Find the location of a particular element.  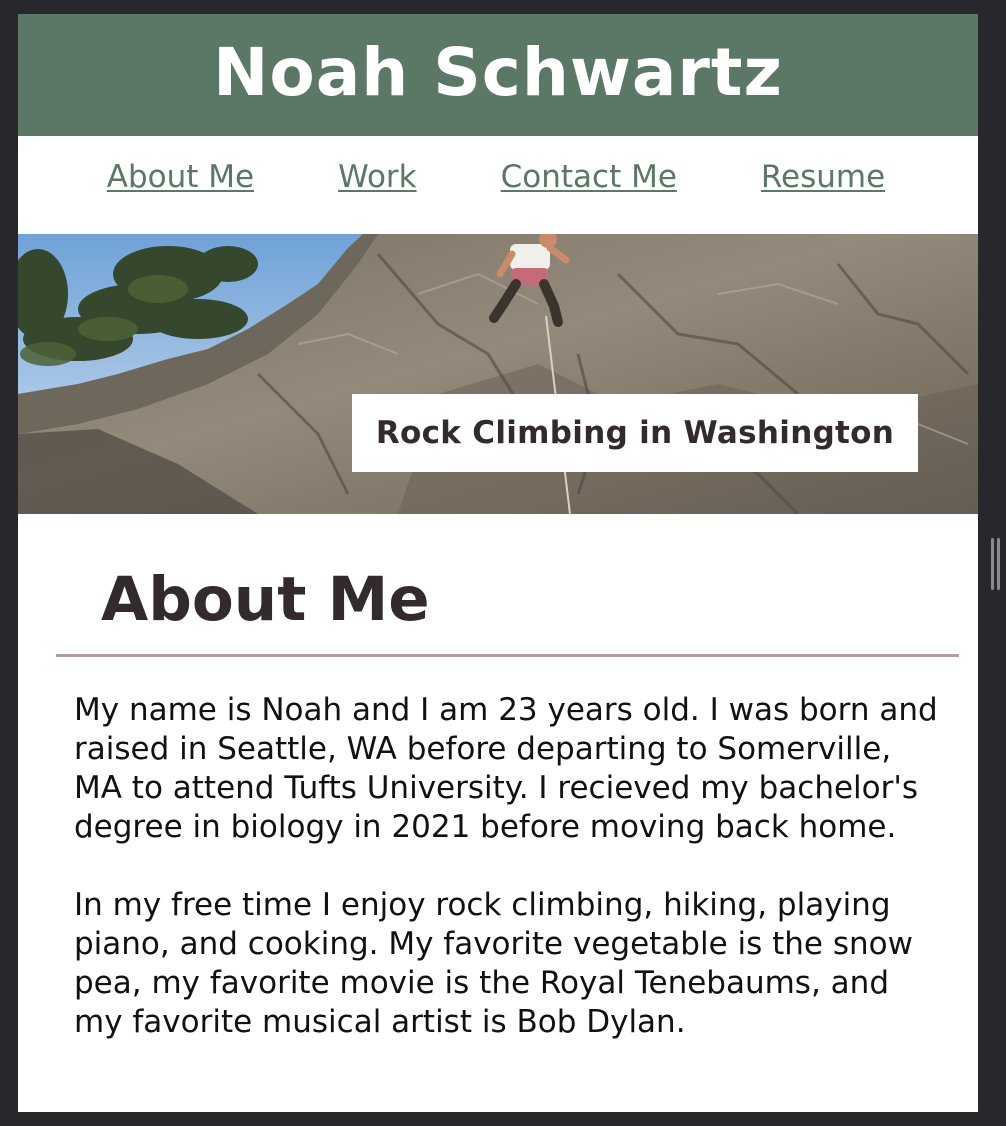

about-me-heading: About Me is located at coordinates (265, 599).